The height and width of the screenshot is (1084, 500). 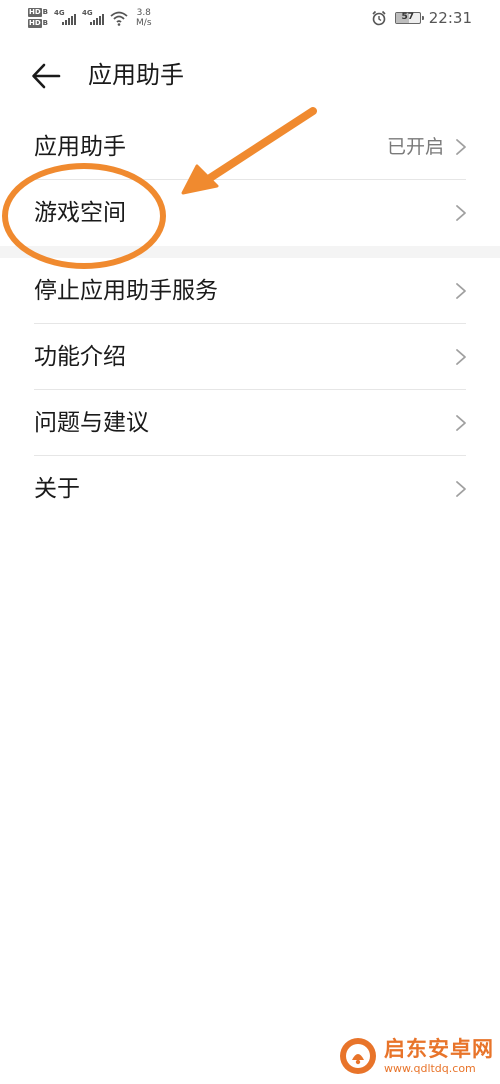 I want to click on wifi-icon, so click(x=119, y=18).